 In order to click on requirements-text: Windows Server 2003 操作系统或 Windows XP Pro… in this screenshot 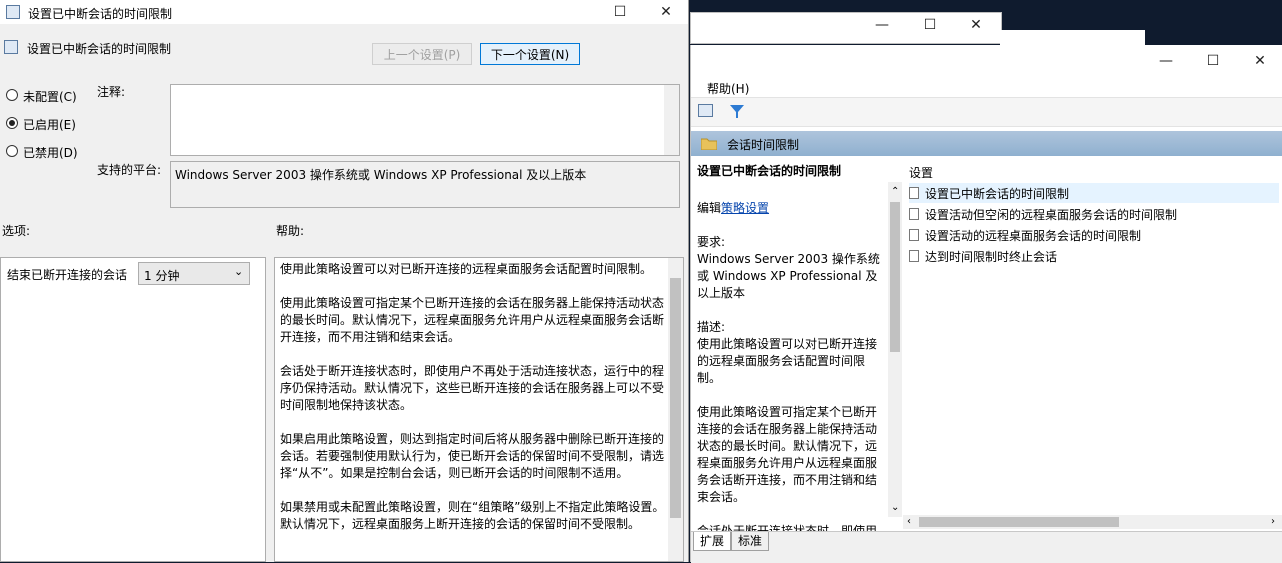, I will do `click(788, 276)`.